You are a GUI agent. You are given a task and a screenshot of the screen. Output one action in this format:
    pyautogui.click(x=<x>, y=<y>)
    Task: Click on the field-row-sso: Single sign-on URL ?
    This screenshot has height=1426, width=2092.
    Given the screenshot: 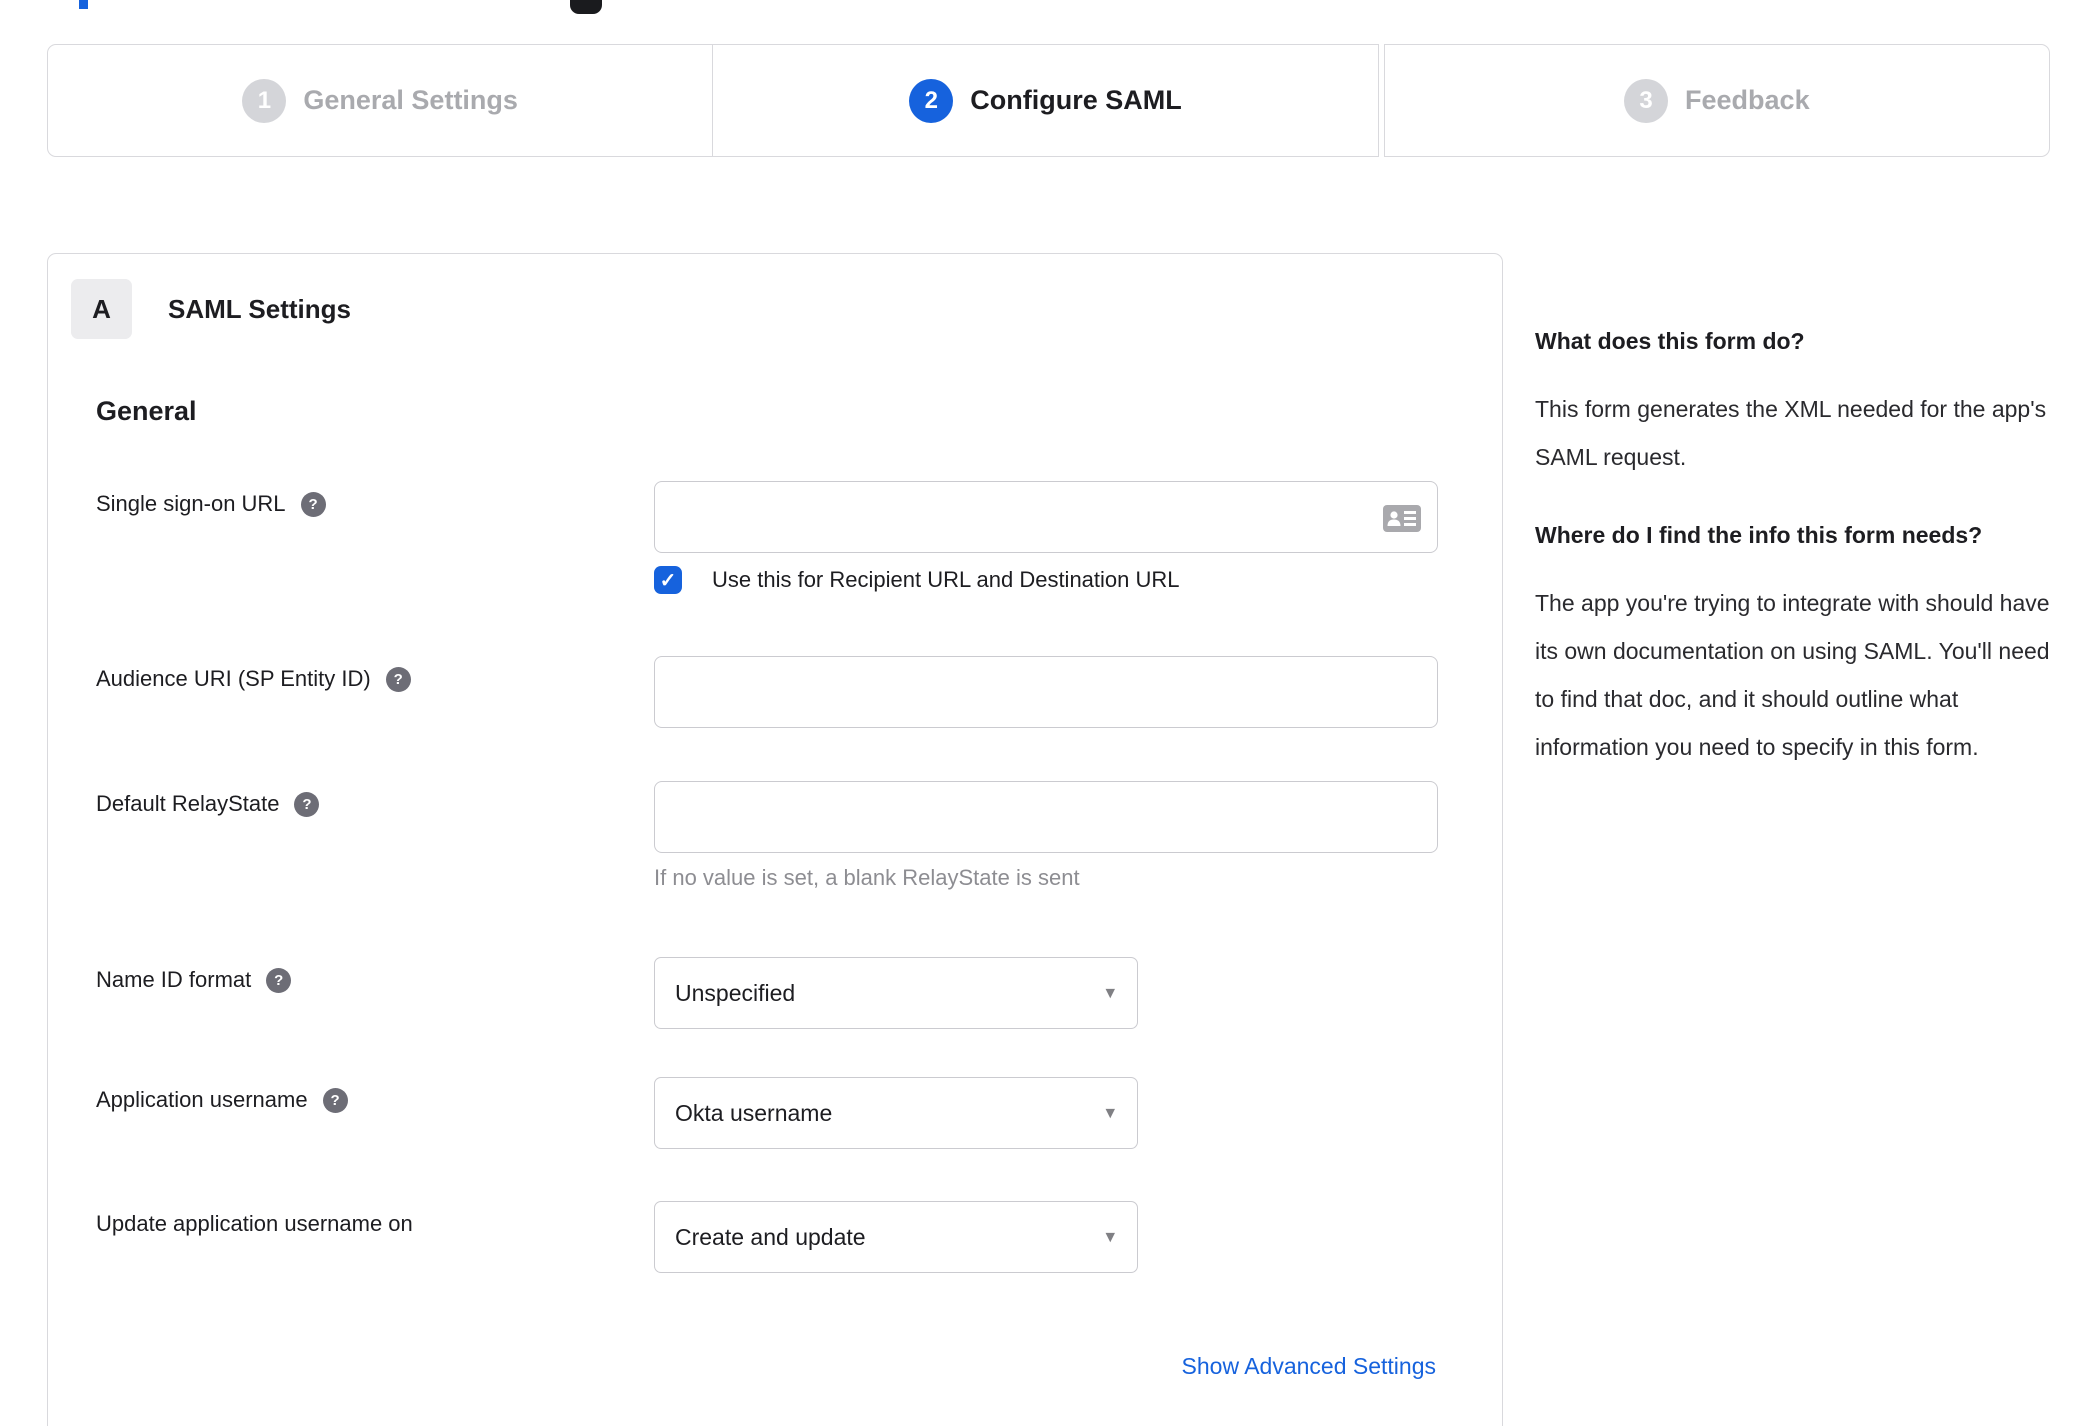 What is the action you would take?
    pyautogui.click(x=767, y=517)
    